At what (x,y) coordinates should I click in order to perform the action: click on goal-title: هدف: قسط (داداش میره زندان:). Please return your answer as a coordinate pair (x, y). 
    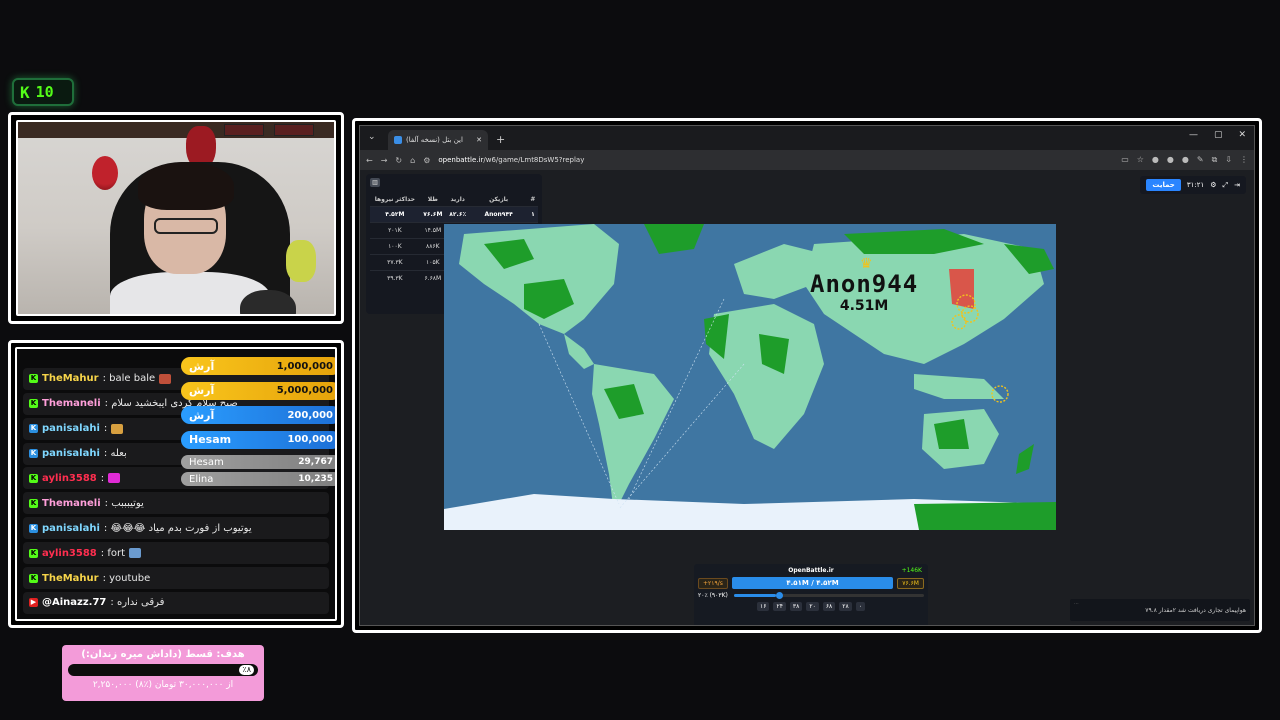
    Looking at the image, I should click on (163, 654).